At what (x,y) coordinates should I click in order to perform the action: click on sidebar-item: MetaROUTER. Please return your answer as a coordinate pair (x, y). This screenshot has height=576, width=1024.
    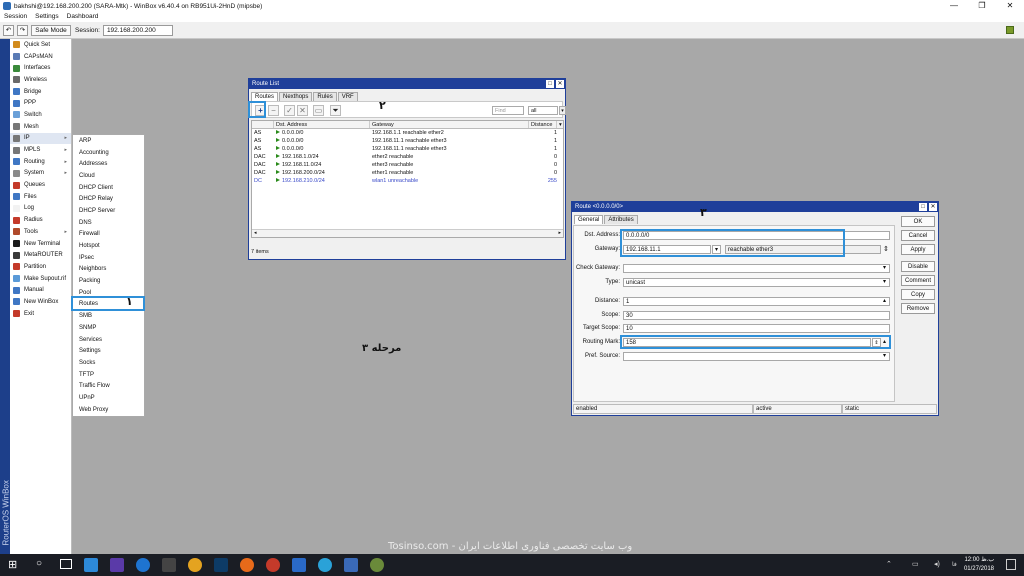
    Looking at the image, I should click on (40, 255).